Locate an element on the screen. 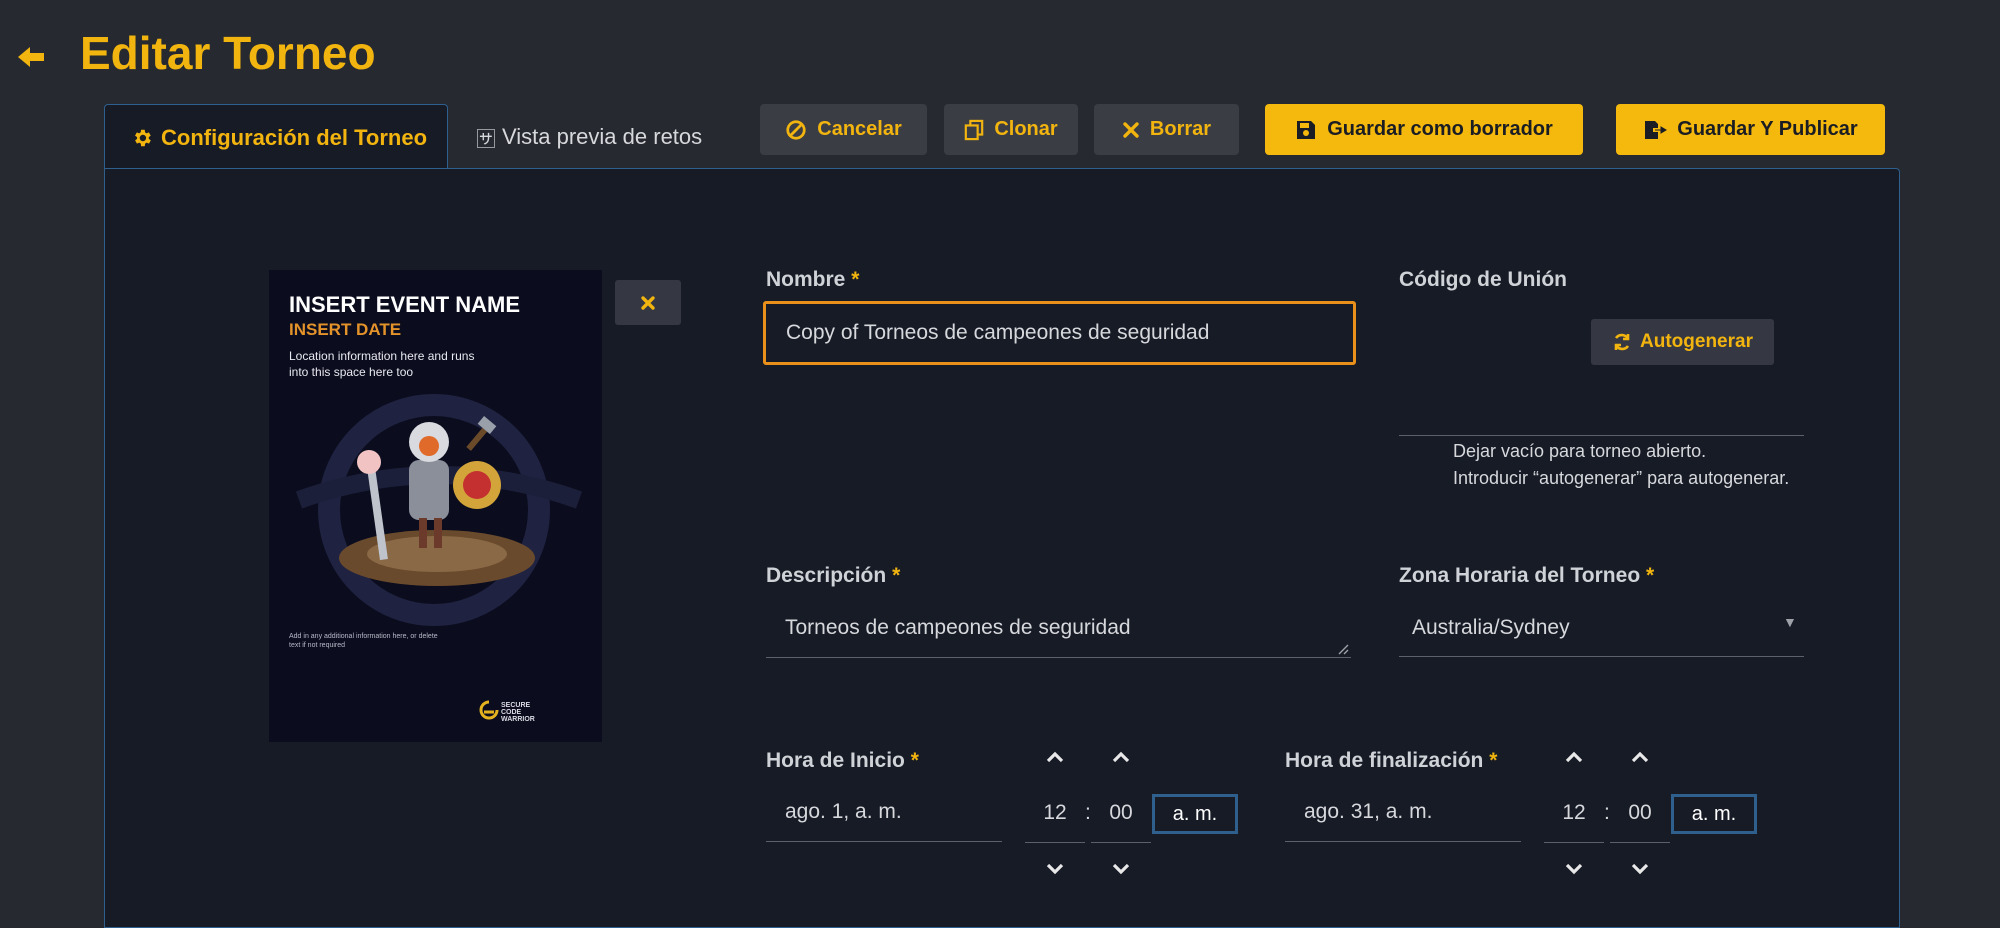 The width and height of the screenshot is (2000, 928). name-label: Nombre * is located at coordinates (813, 279).